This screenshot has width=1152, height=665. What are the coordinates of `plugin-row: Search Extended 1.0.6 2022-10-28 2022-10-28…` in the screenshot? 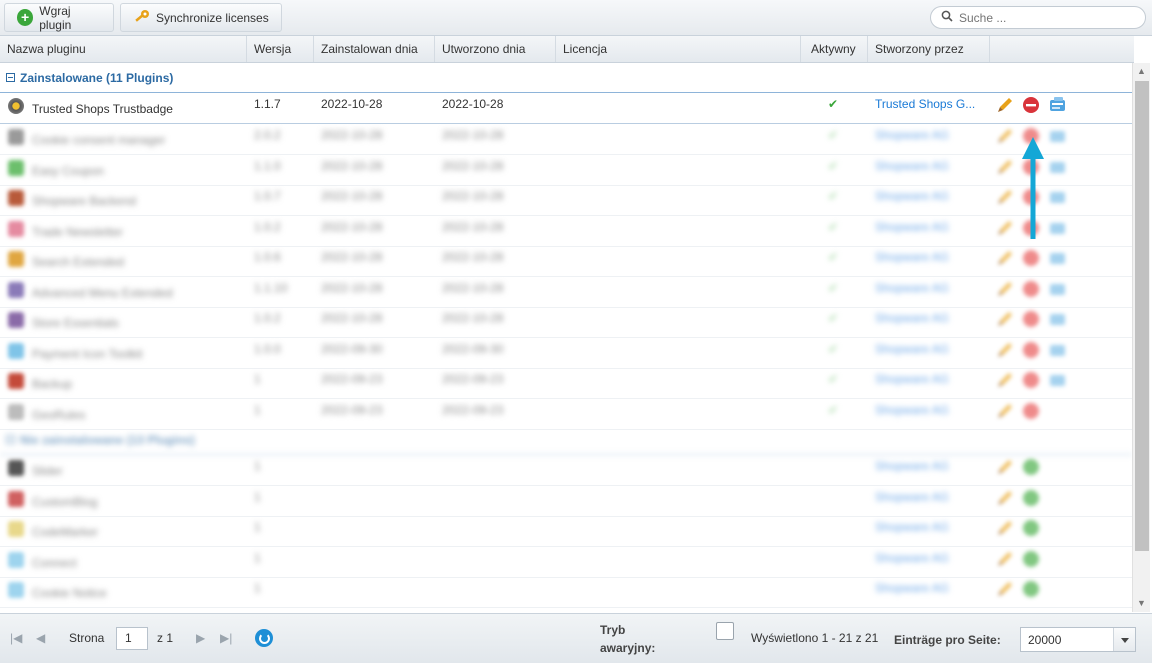 It's located at (566, 261).